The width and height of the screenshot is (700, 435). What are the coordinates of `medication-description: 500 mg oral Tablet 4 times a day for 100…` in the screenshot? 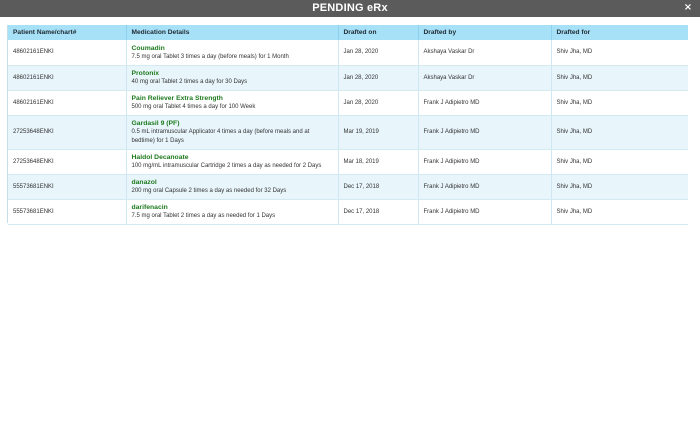 It's located at (193, 106).